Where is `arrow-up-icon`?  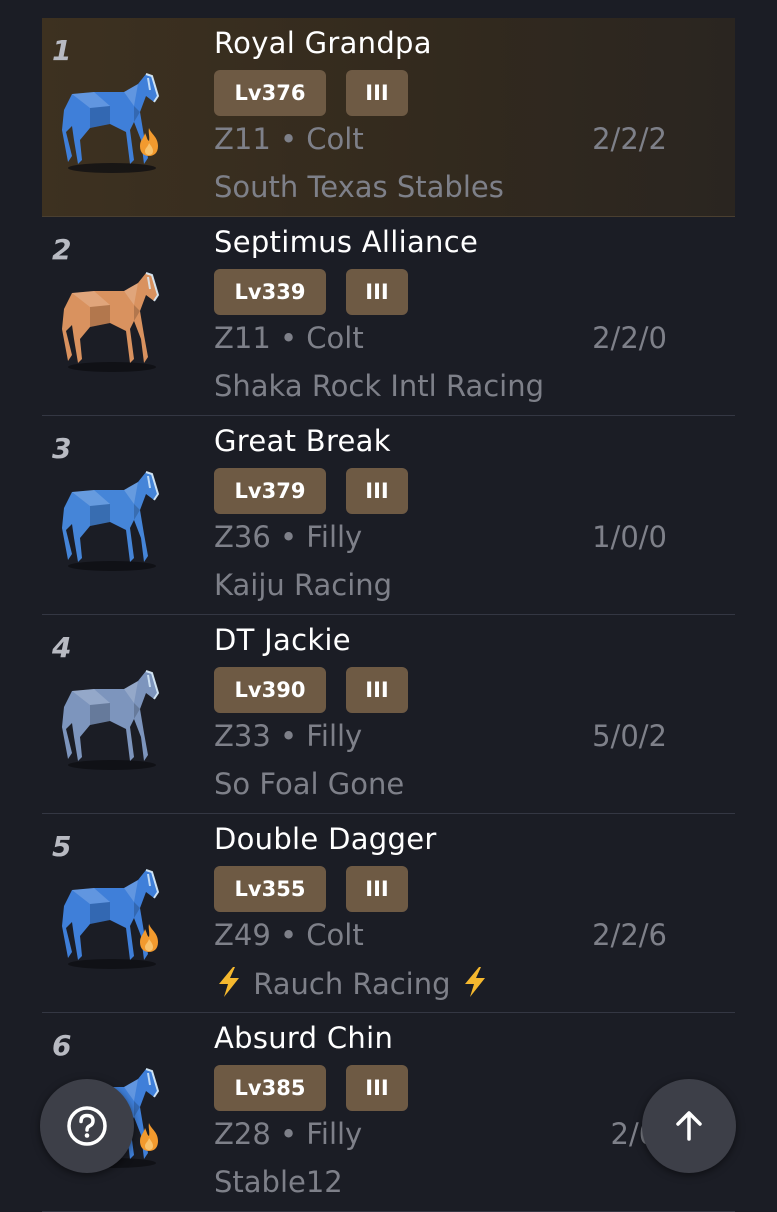
arrow-up-icon is located at coordinates (689, 1126).